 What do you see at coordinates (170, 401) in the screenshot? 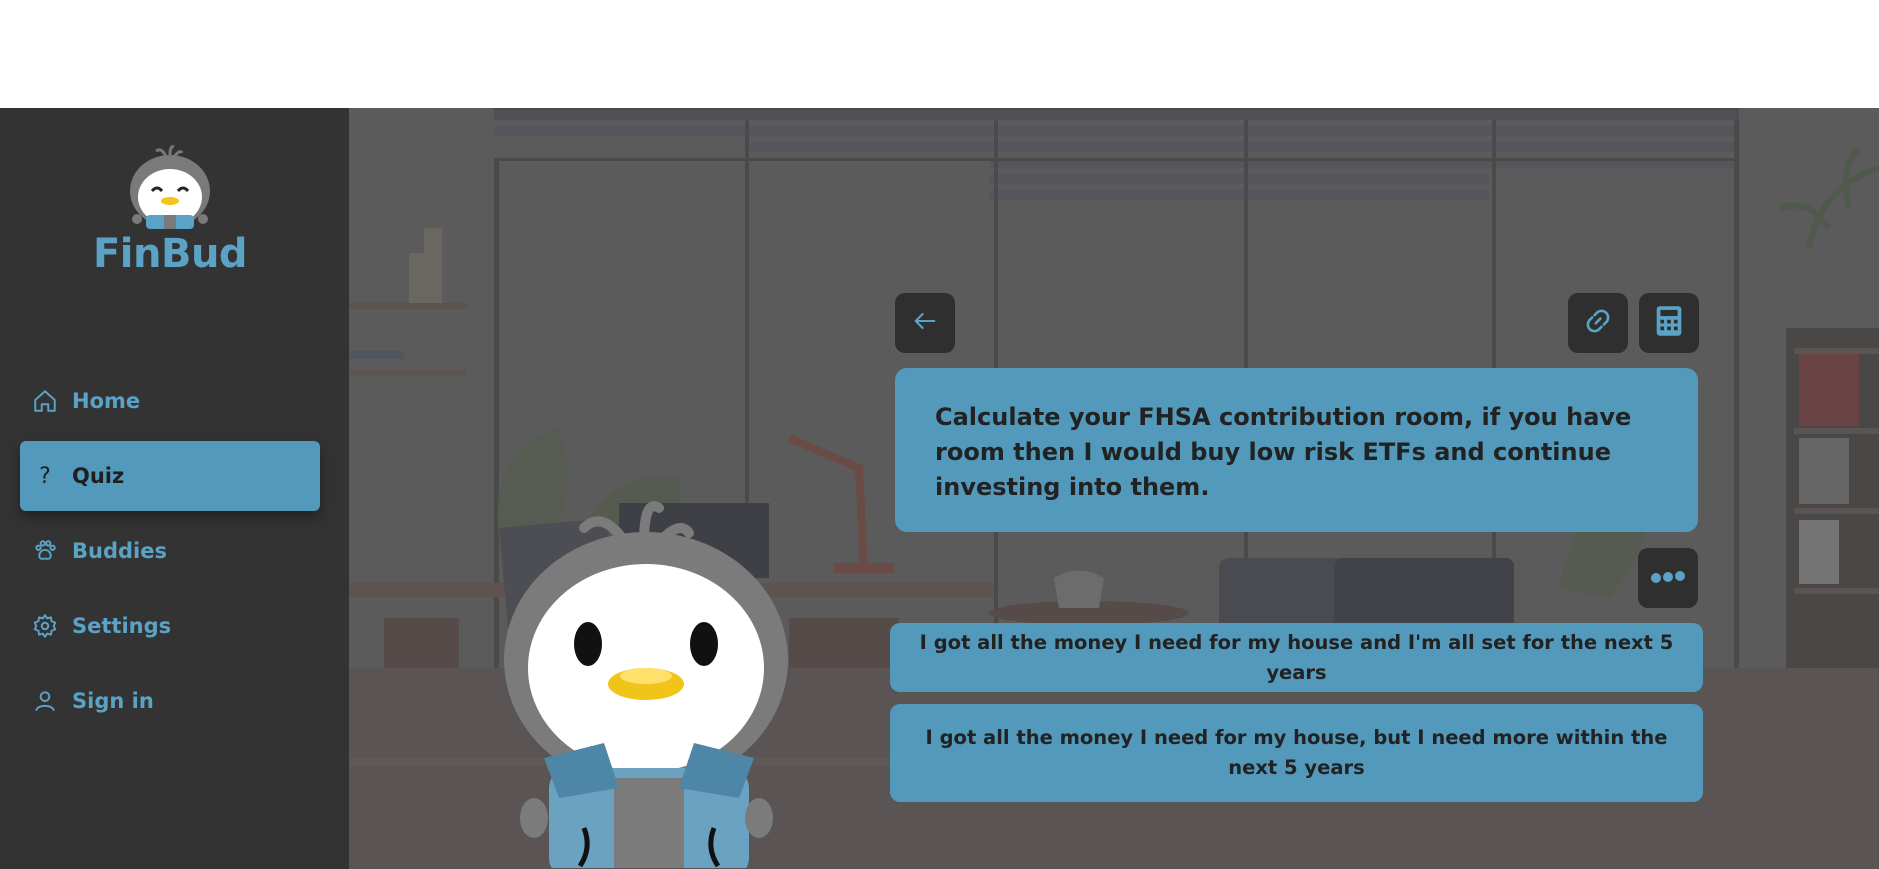
I see `nav-item-home: Home` at bounding box center [170, 401].